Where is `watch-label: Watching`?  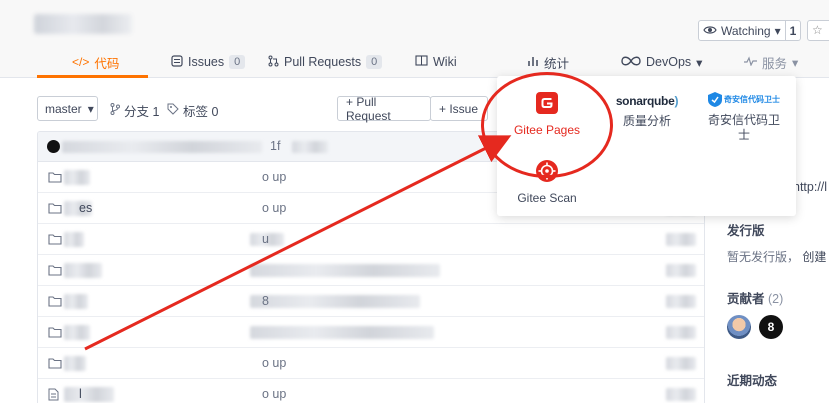
watch-label: Watching is located at coordinates (746, 30).